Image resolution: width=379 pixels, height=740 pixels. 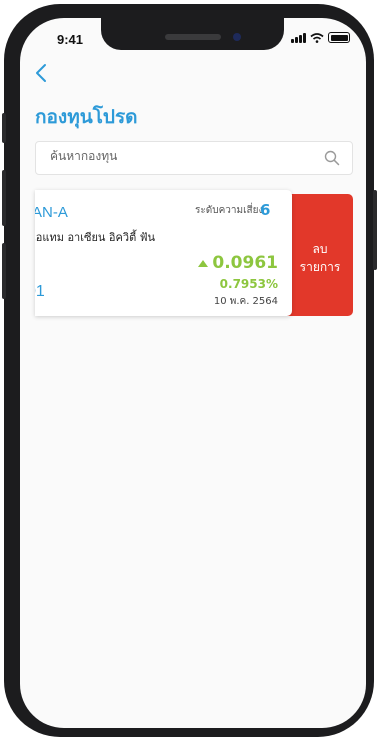 I want to click on notch, so click(x=192, y=34).